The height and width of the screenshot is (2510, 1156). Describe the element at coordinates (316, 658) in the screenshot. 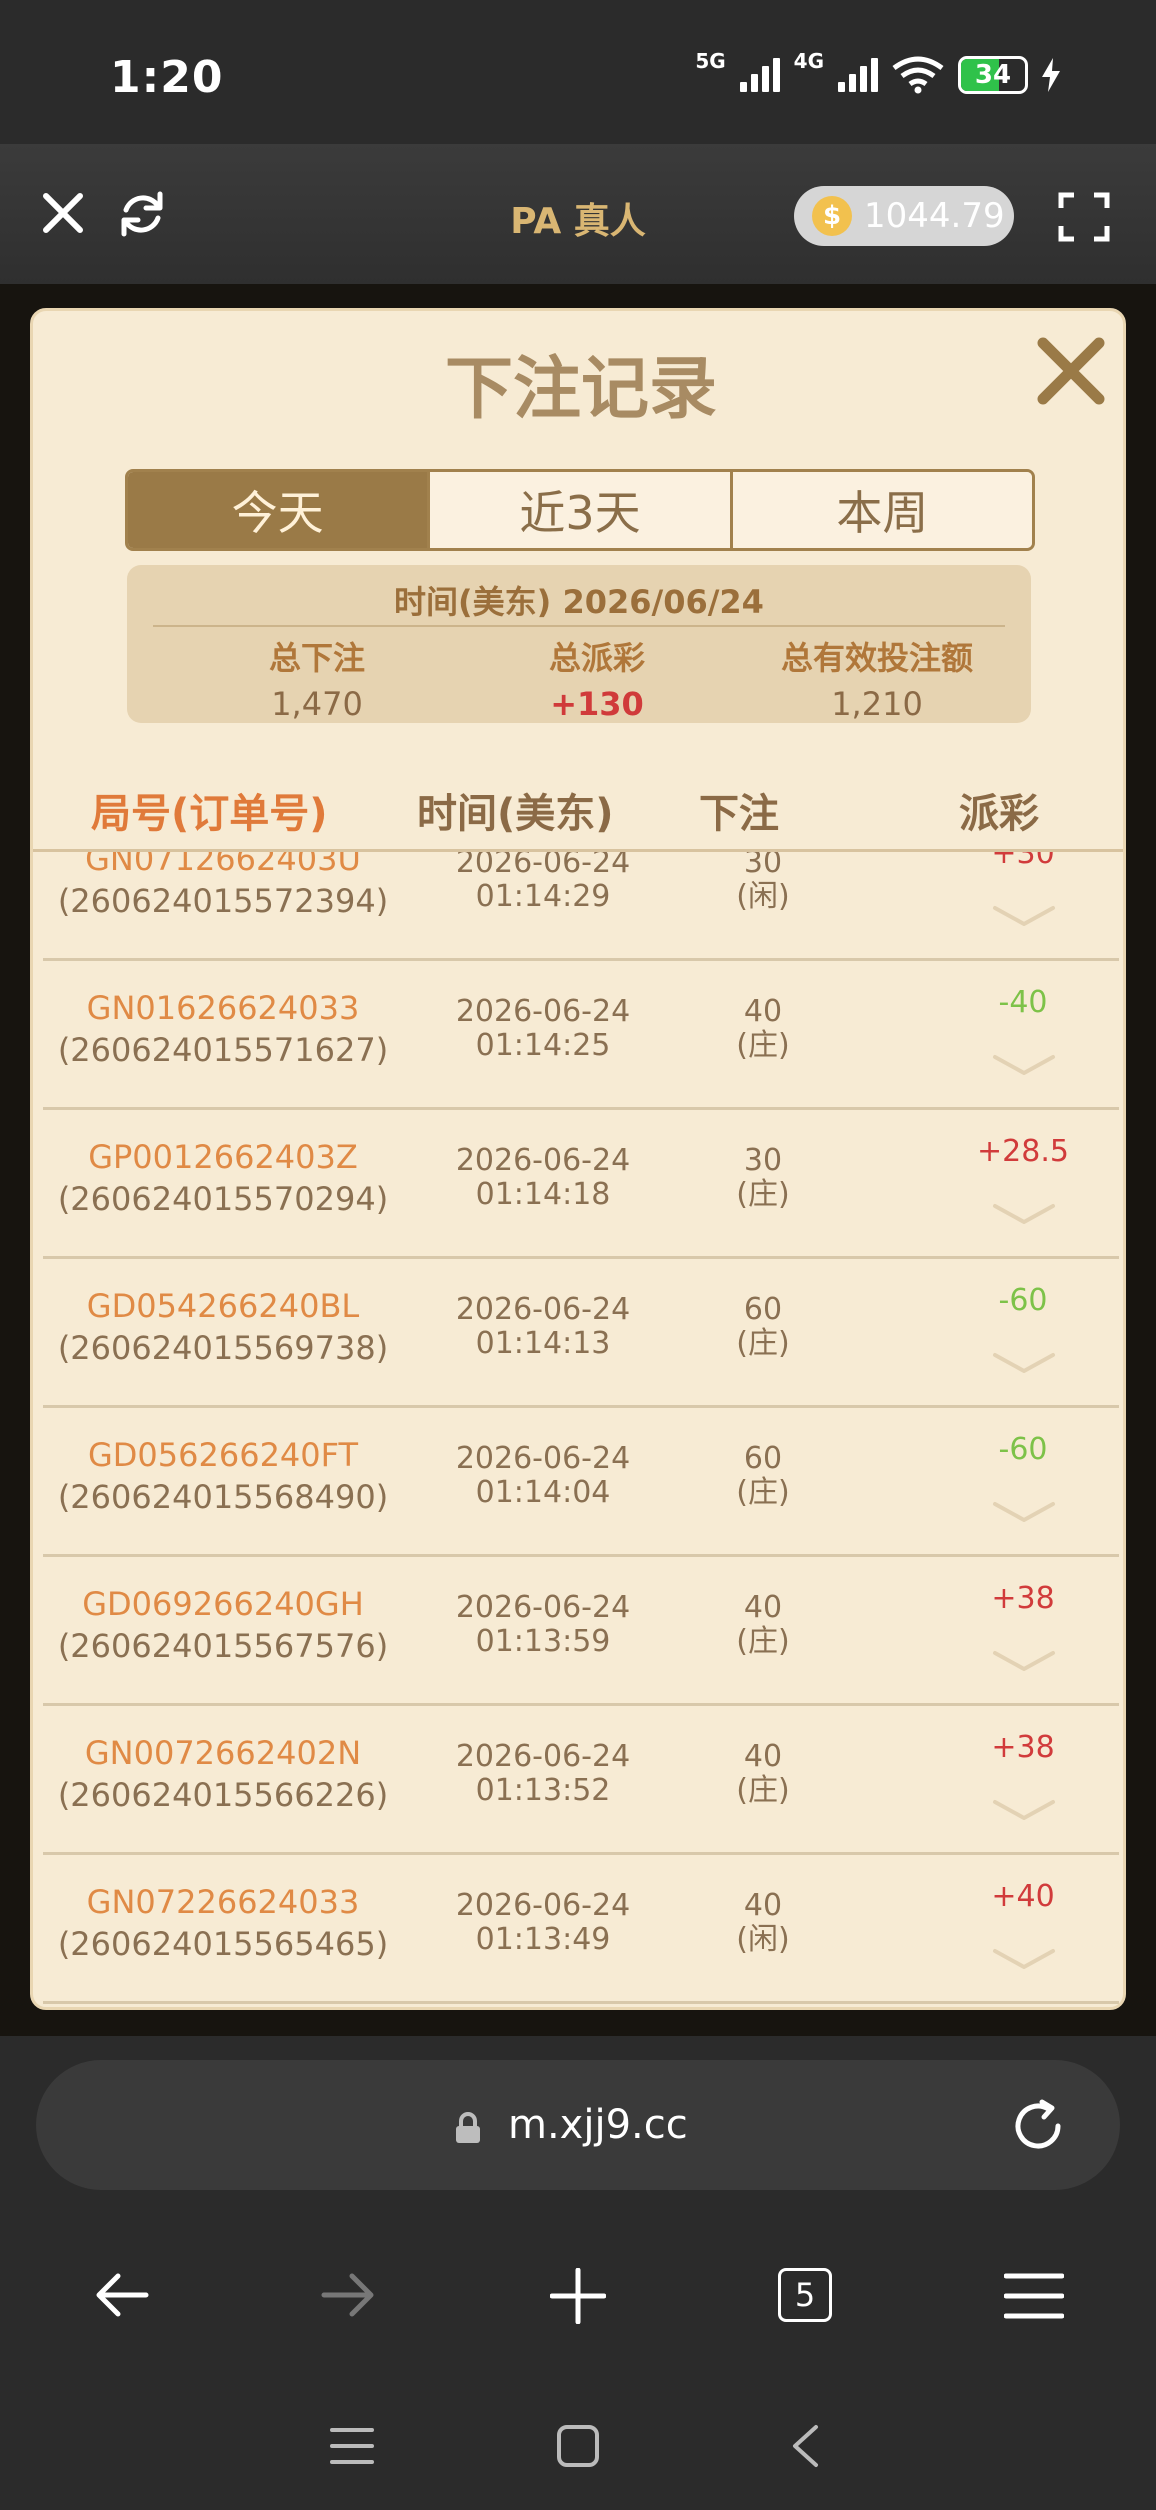

I see `total-bet-label: 总下注` at that location.